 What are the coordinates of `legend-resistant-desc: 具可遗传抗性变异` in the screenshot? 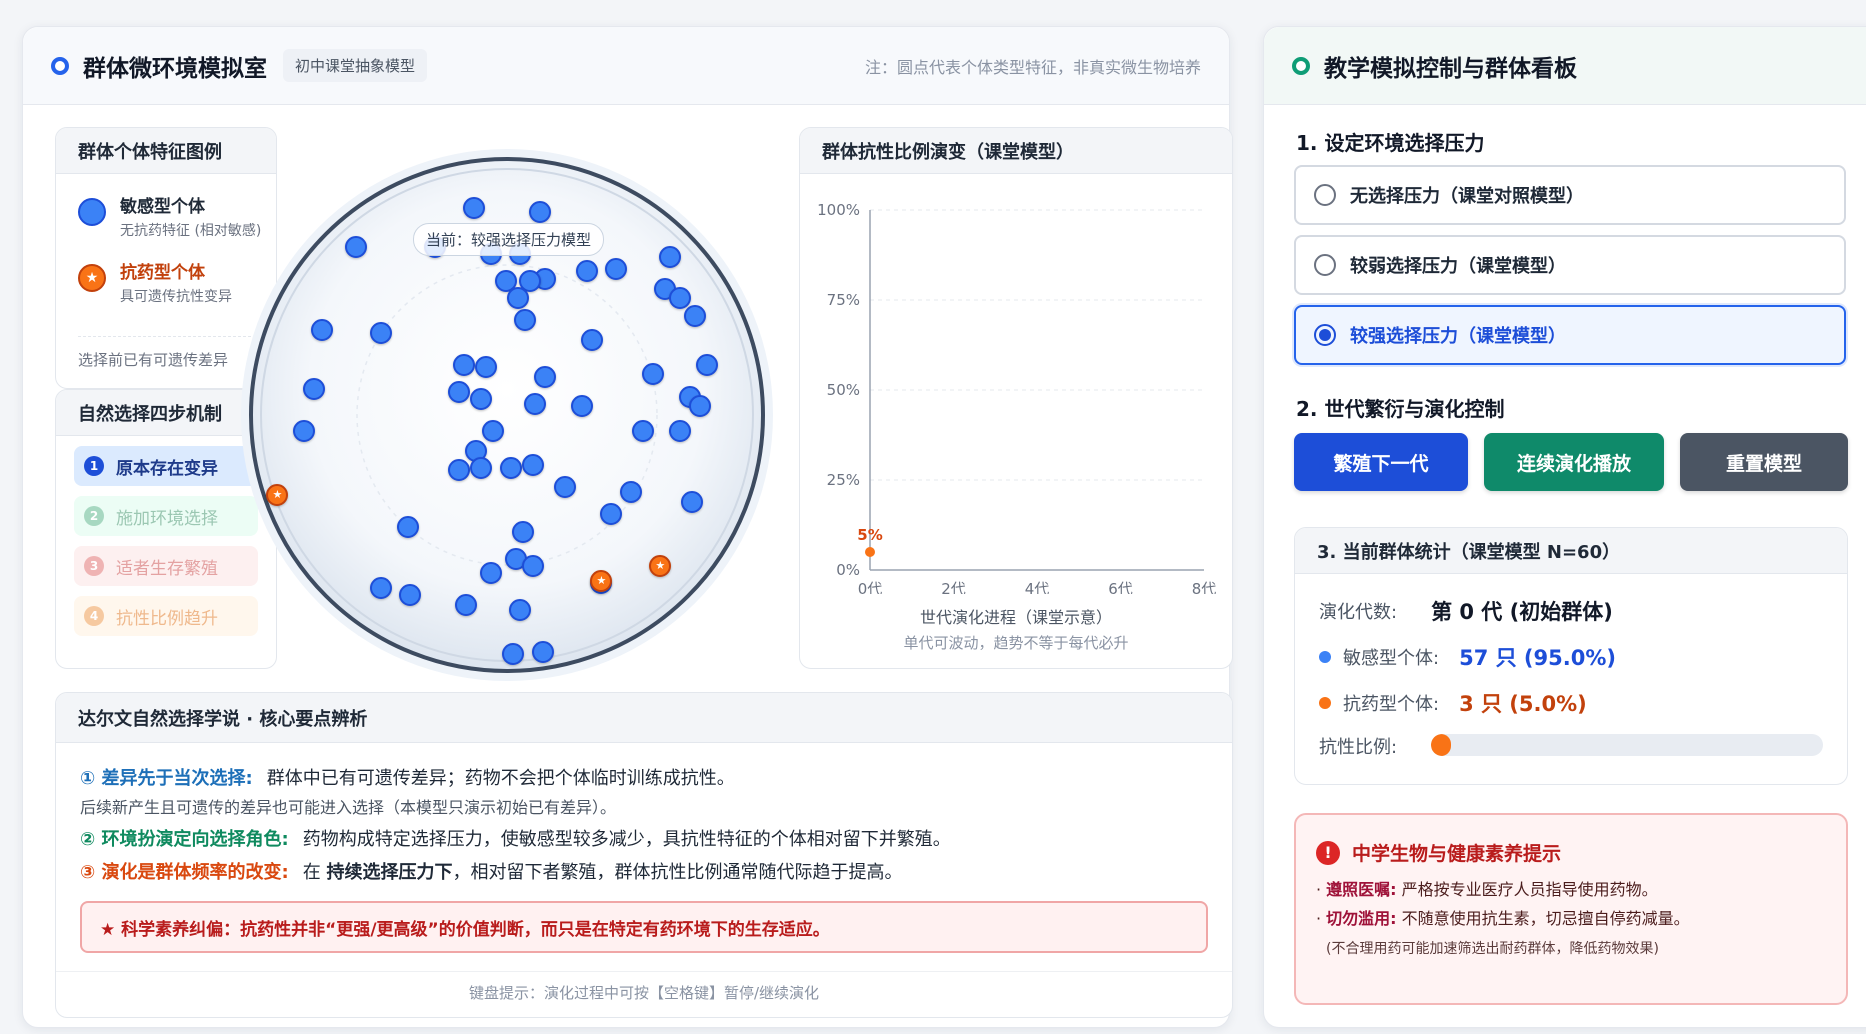 It's located at (176, 297).